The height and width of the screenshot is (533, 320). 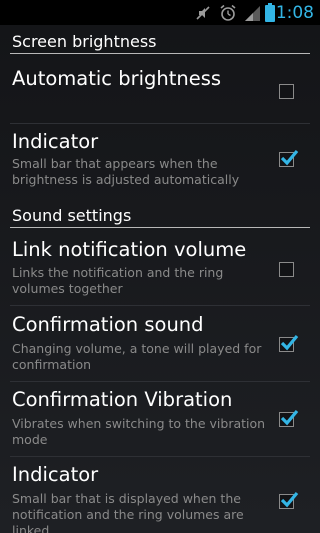 I want to click on section-header-sound-settings: Sound settings, so click(x=72, y=215).